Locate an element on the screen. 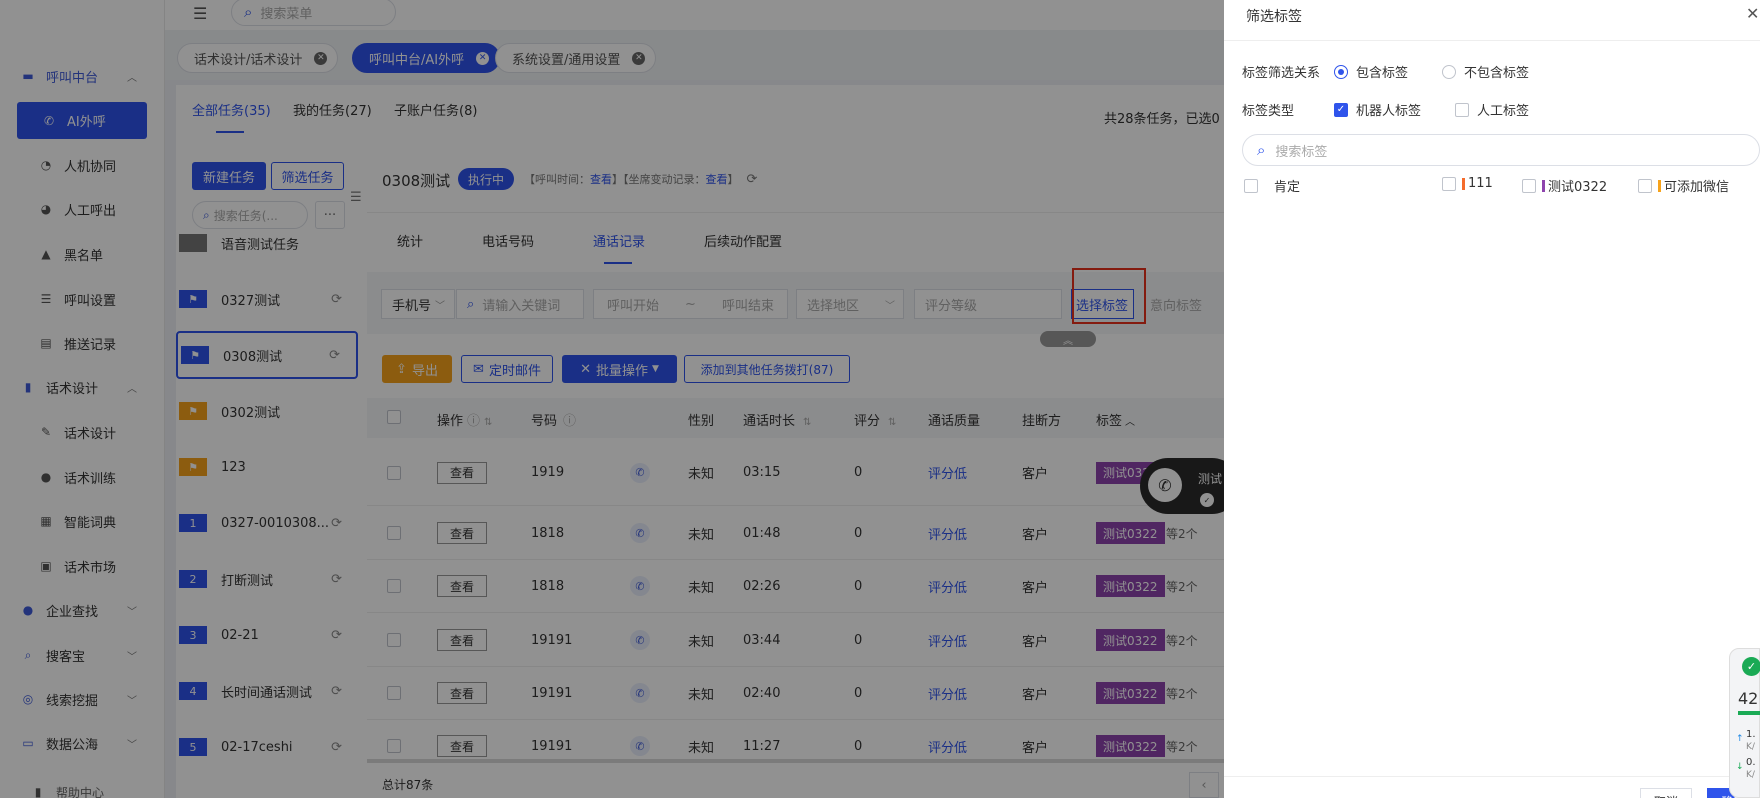 Image resolution: width=1760 pixels, height=798 pixels. cancel-button: 取消 is located at coordinates (1666, 793).